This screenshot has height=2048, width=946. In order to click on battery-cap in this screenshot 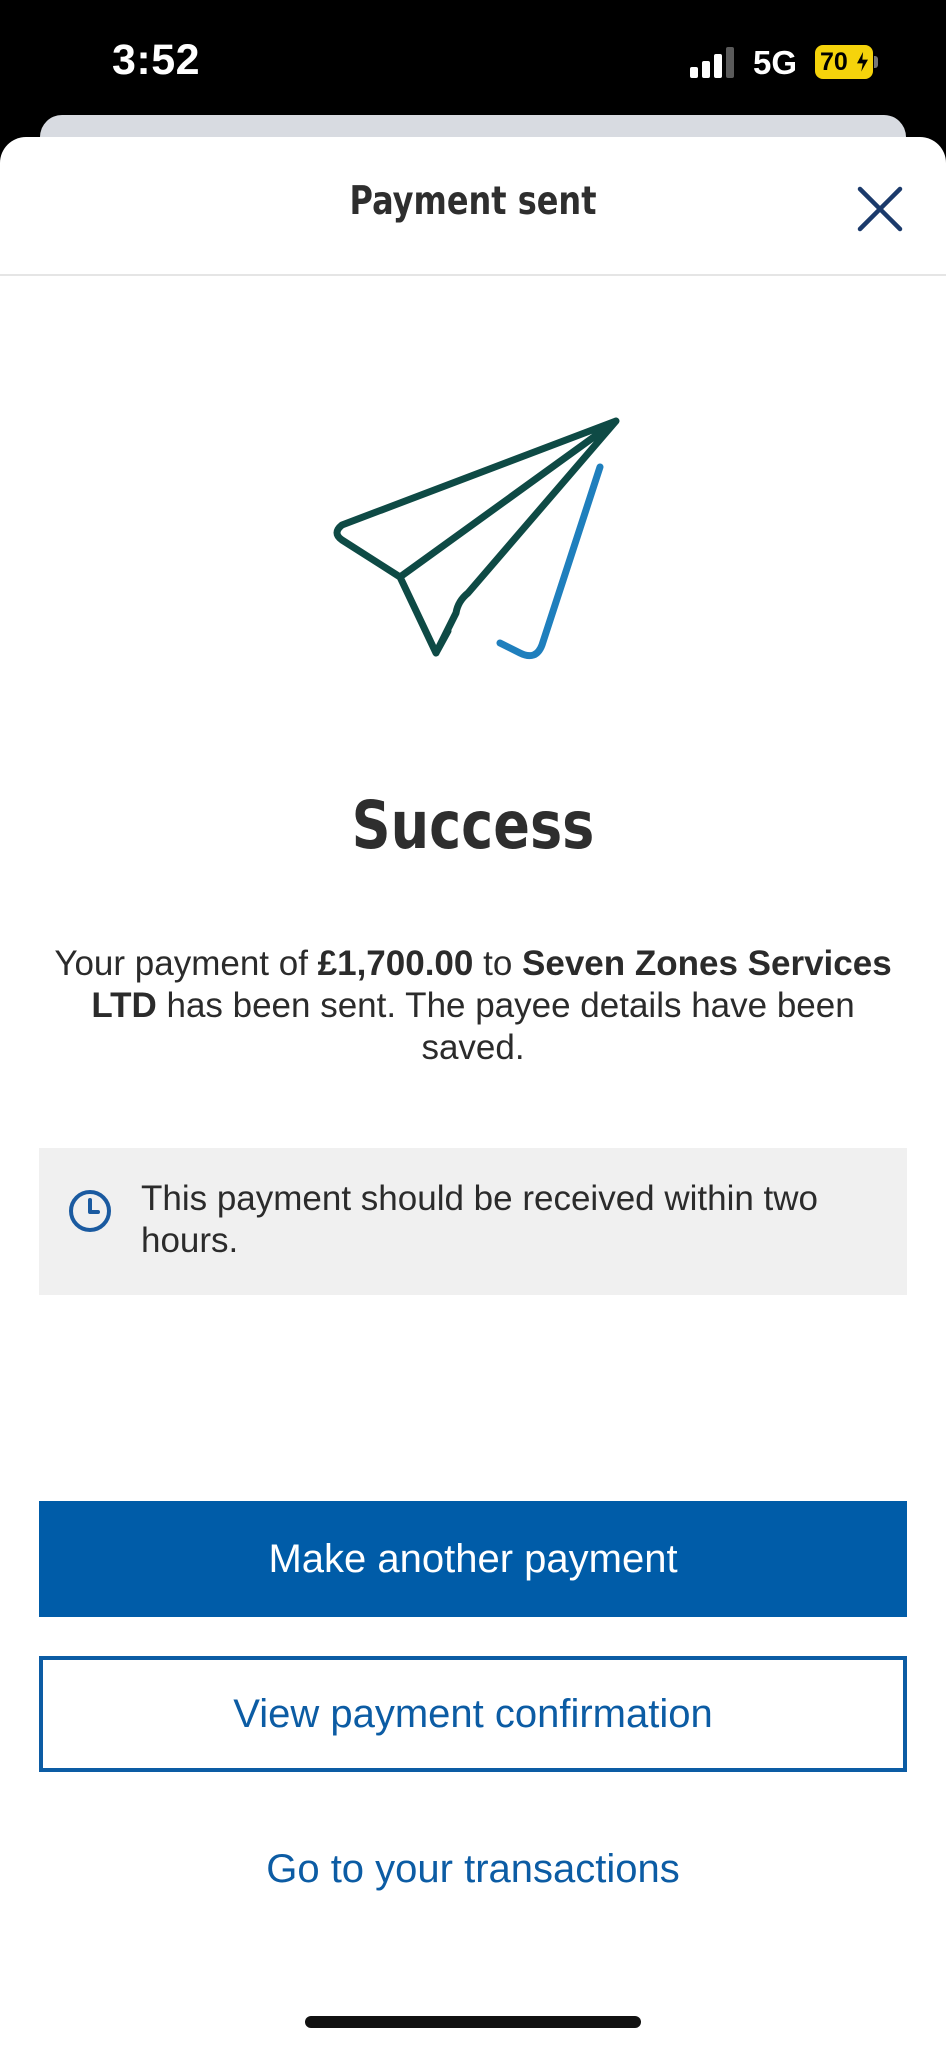, I will do `click(876, 62)`.